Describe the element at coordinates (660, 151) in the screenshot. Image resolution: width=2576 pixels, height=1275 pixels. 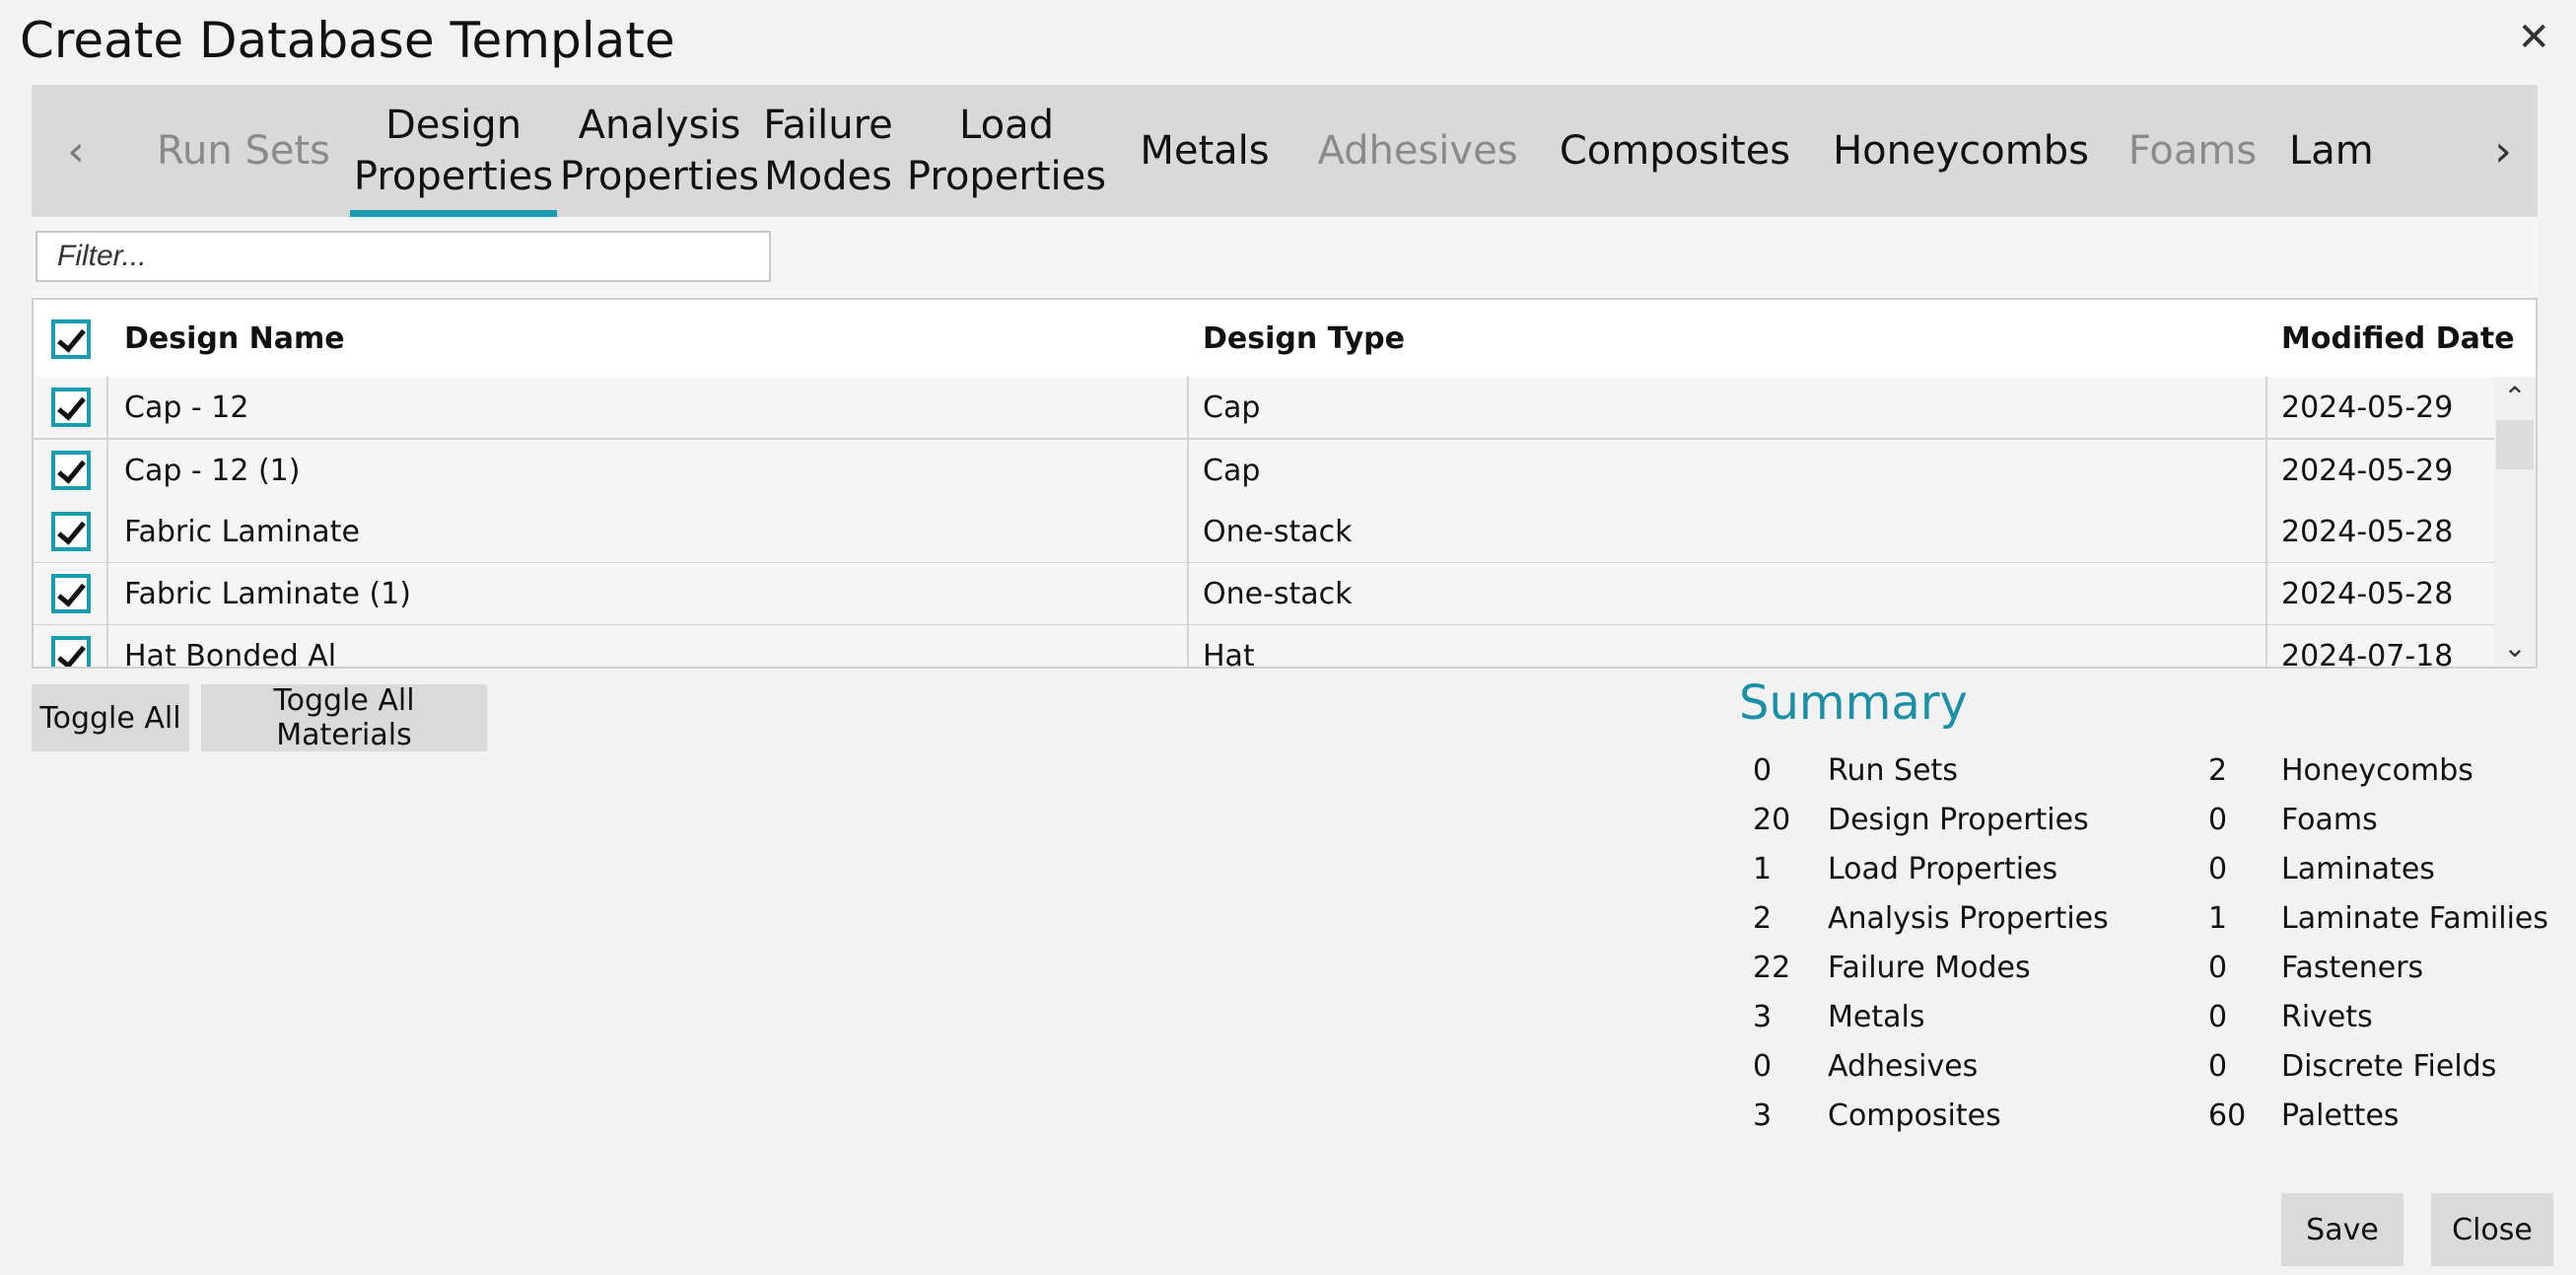
I see `tab-analysis-properties: Analysis Properties` at that location.